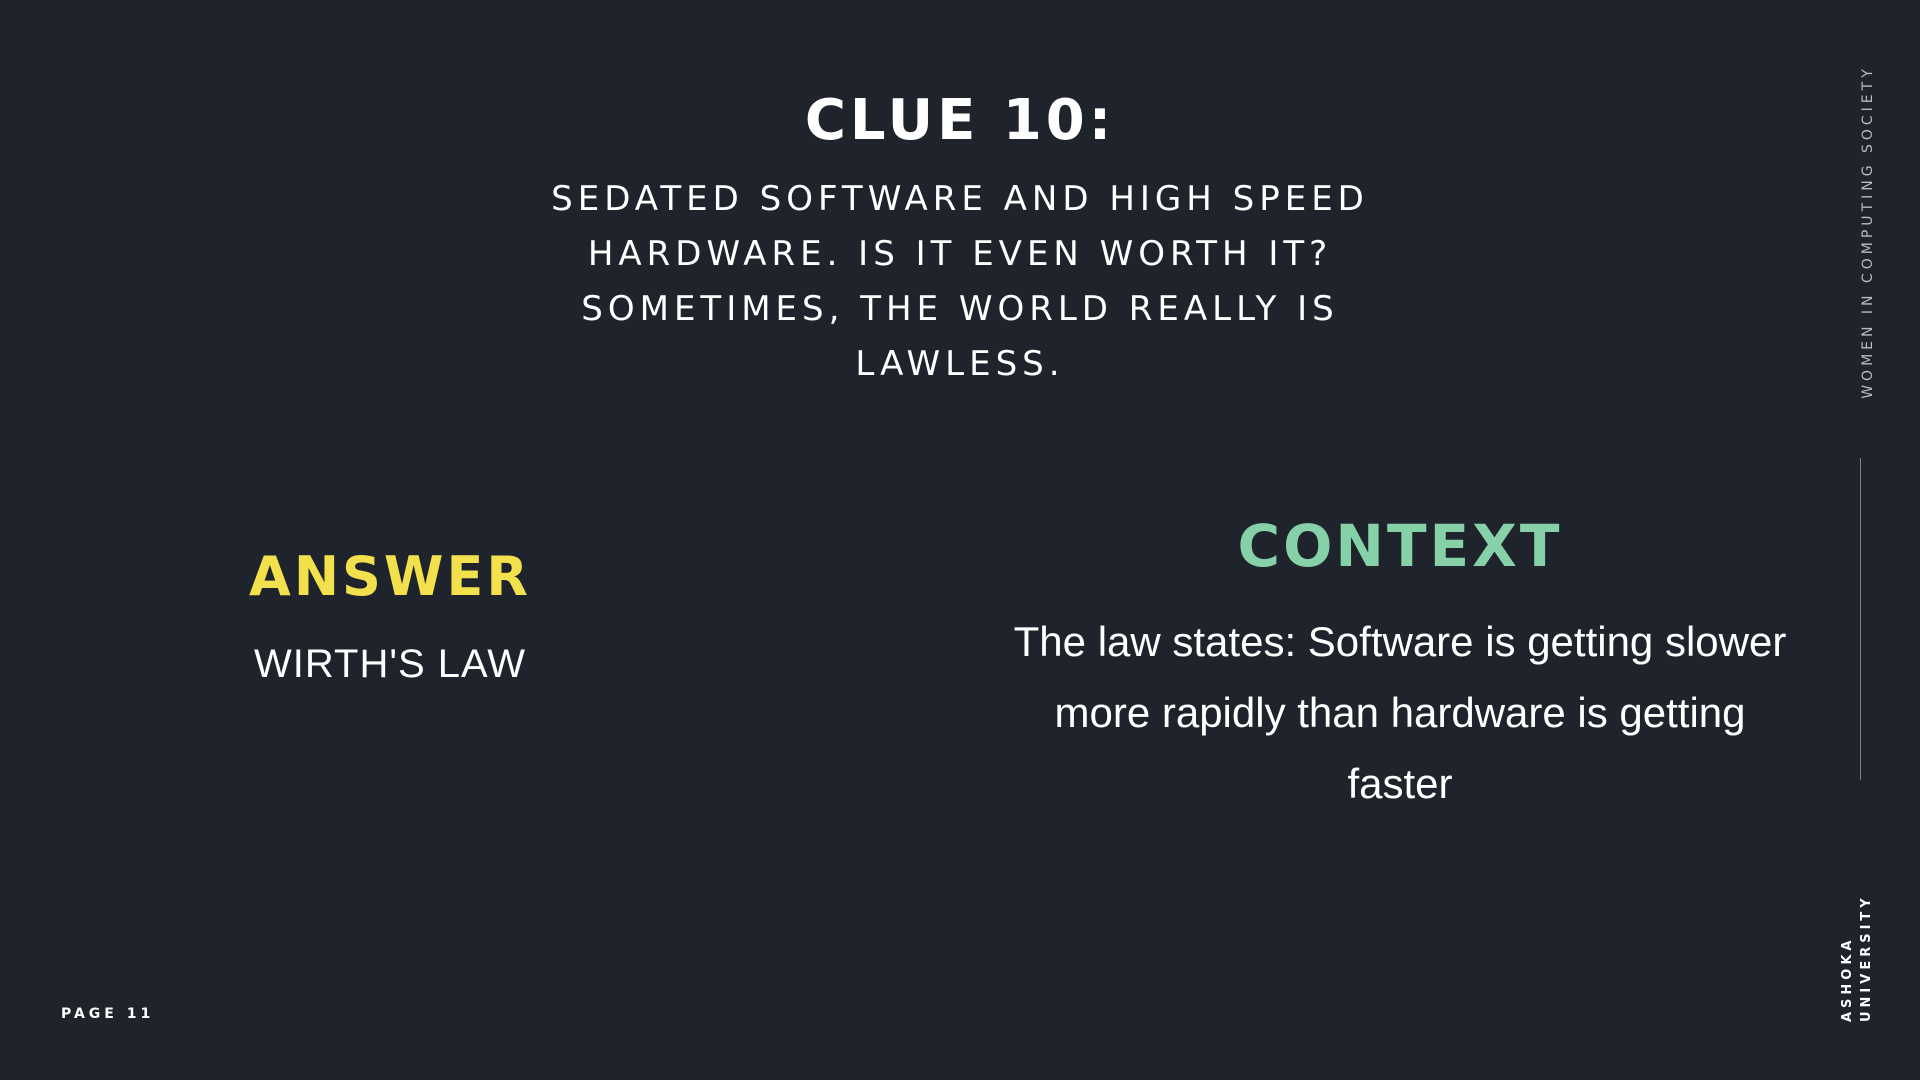 The height and width of the screenshot is (1080, 1920). I want to click on university-line-2: UNIVERSITY, so click(1866, 958).